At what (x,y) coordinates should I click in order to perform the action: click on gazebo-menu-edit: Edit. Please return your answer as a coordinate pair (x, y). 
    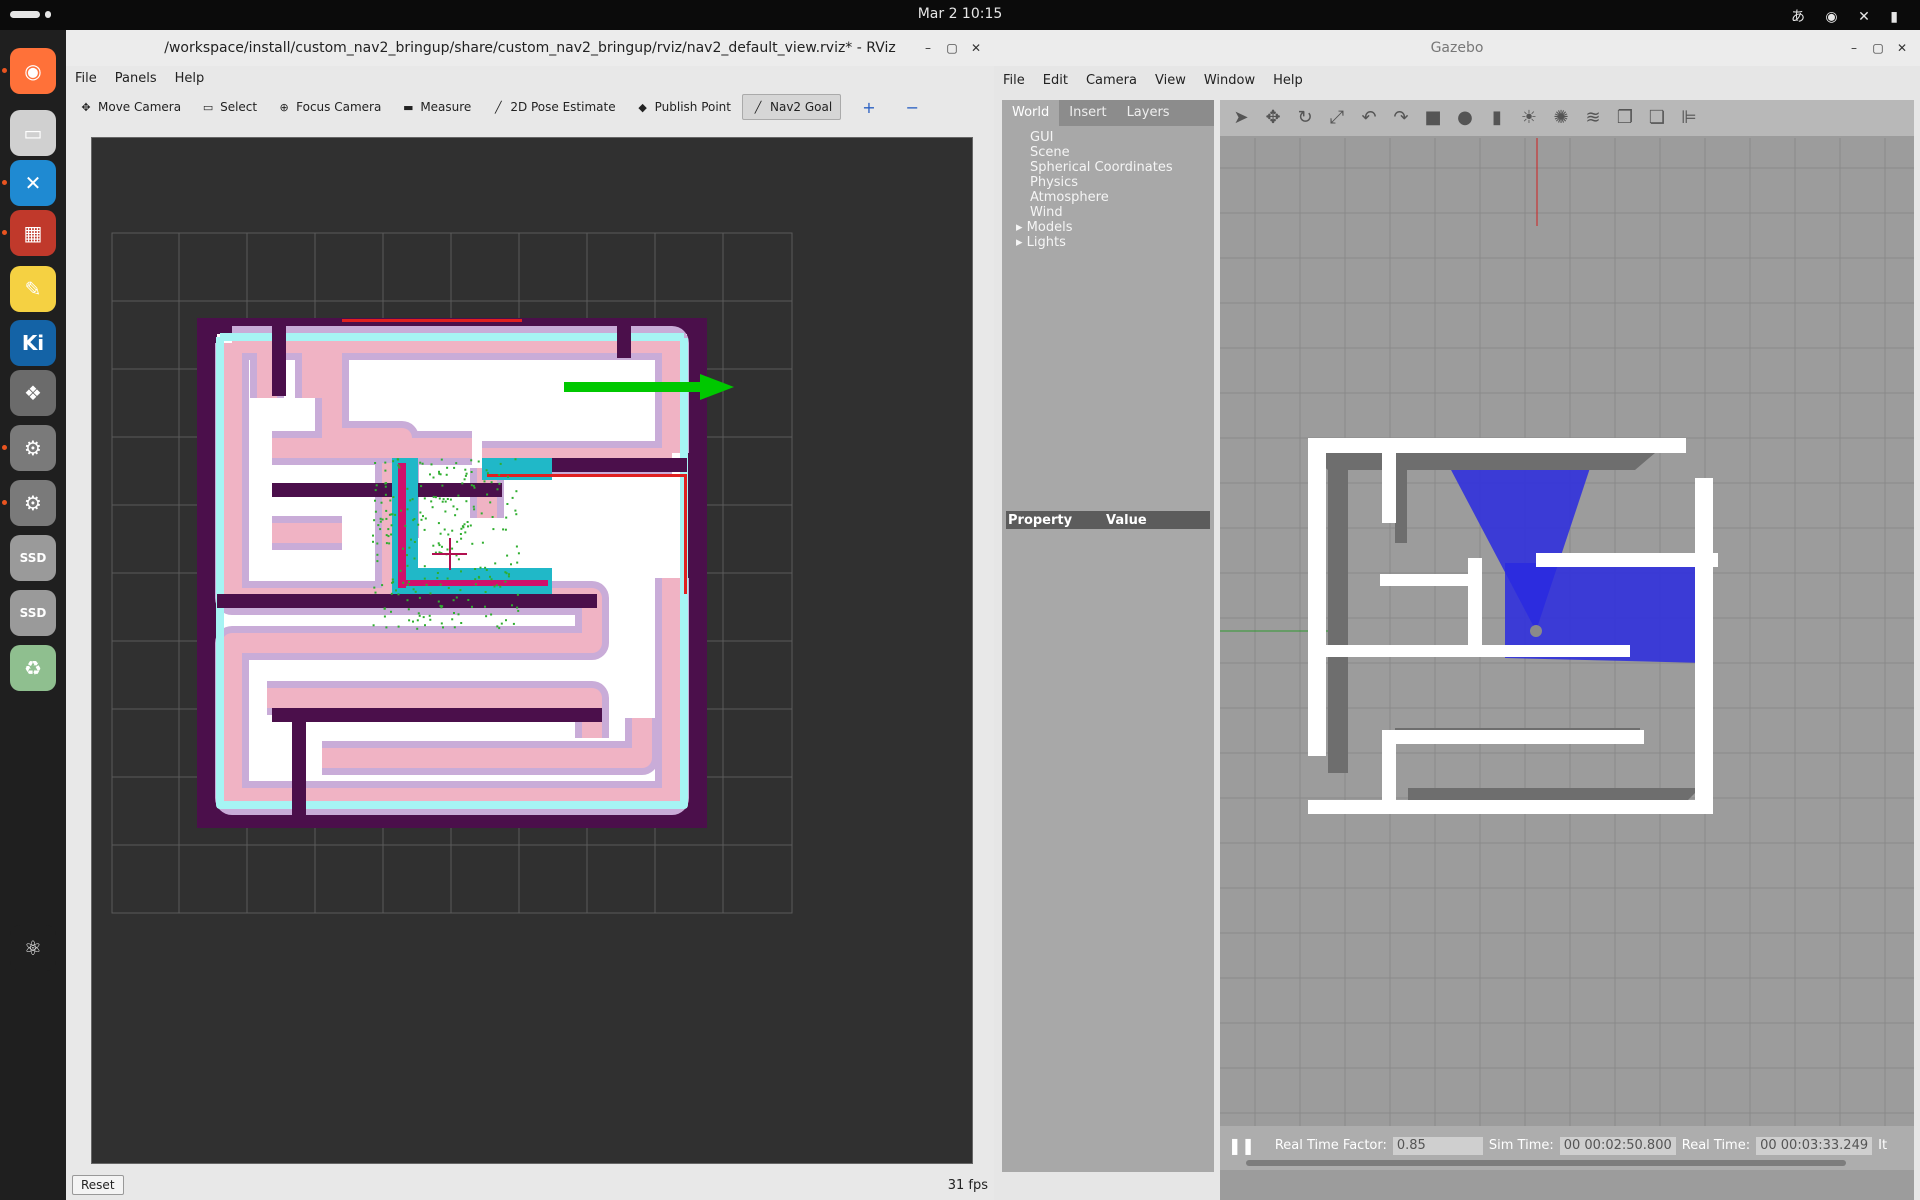
    Looking at the image, I should click on (1055, 80).